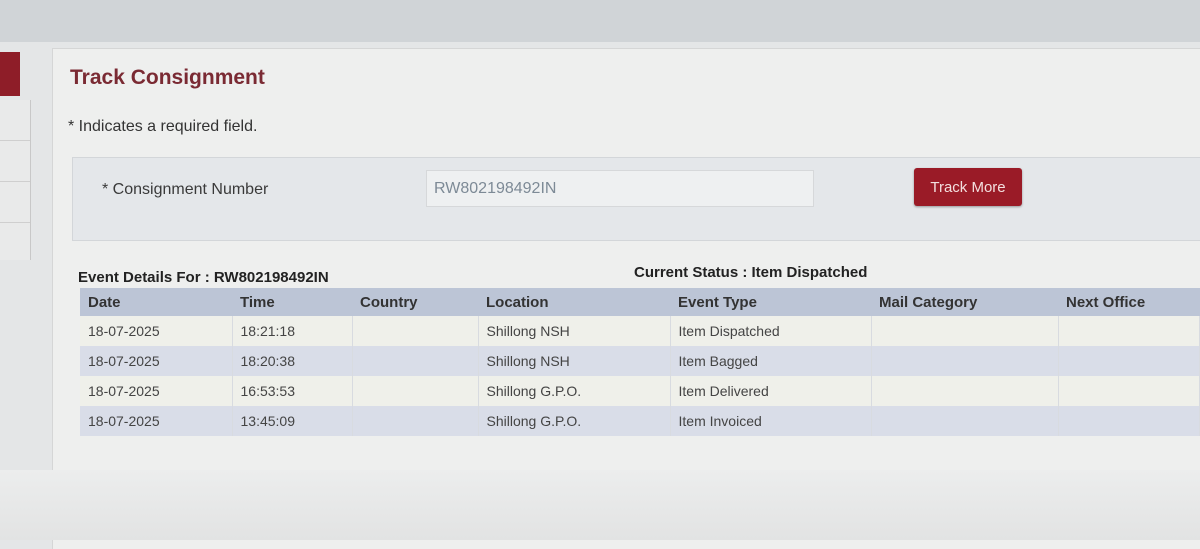 The width and height of the screenshot is (1200, 549). I want to click on column-header-mail-category: Mail Category, so click(964, 302).